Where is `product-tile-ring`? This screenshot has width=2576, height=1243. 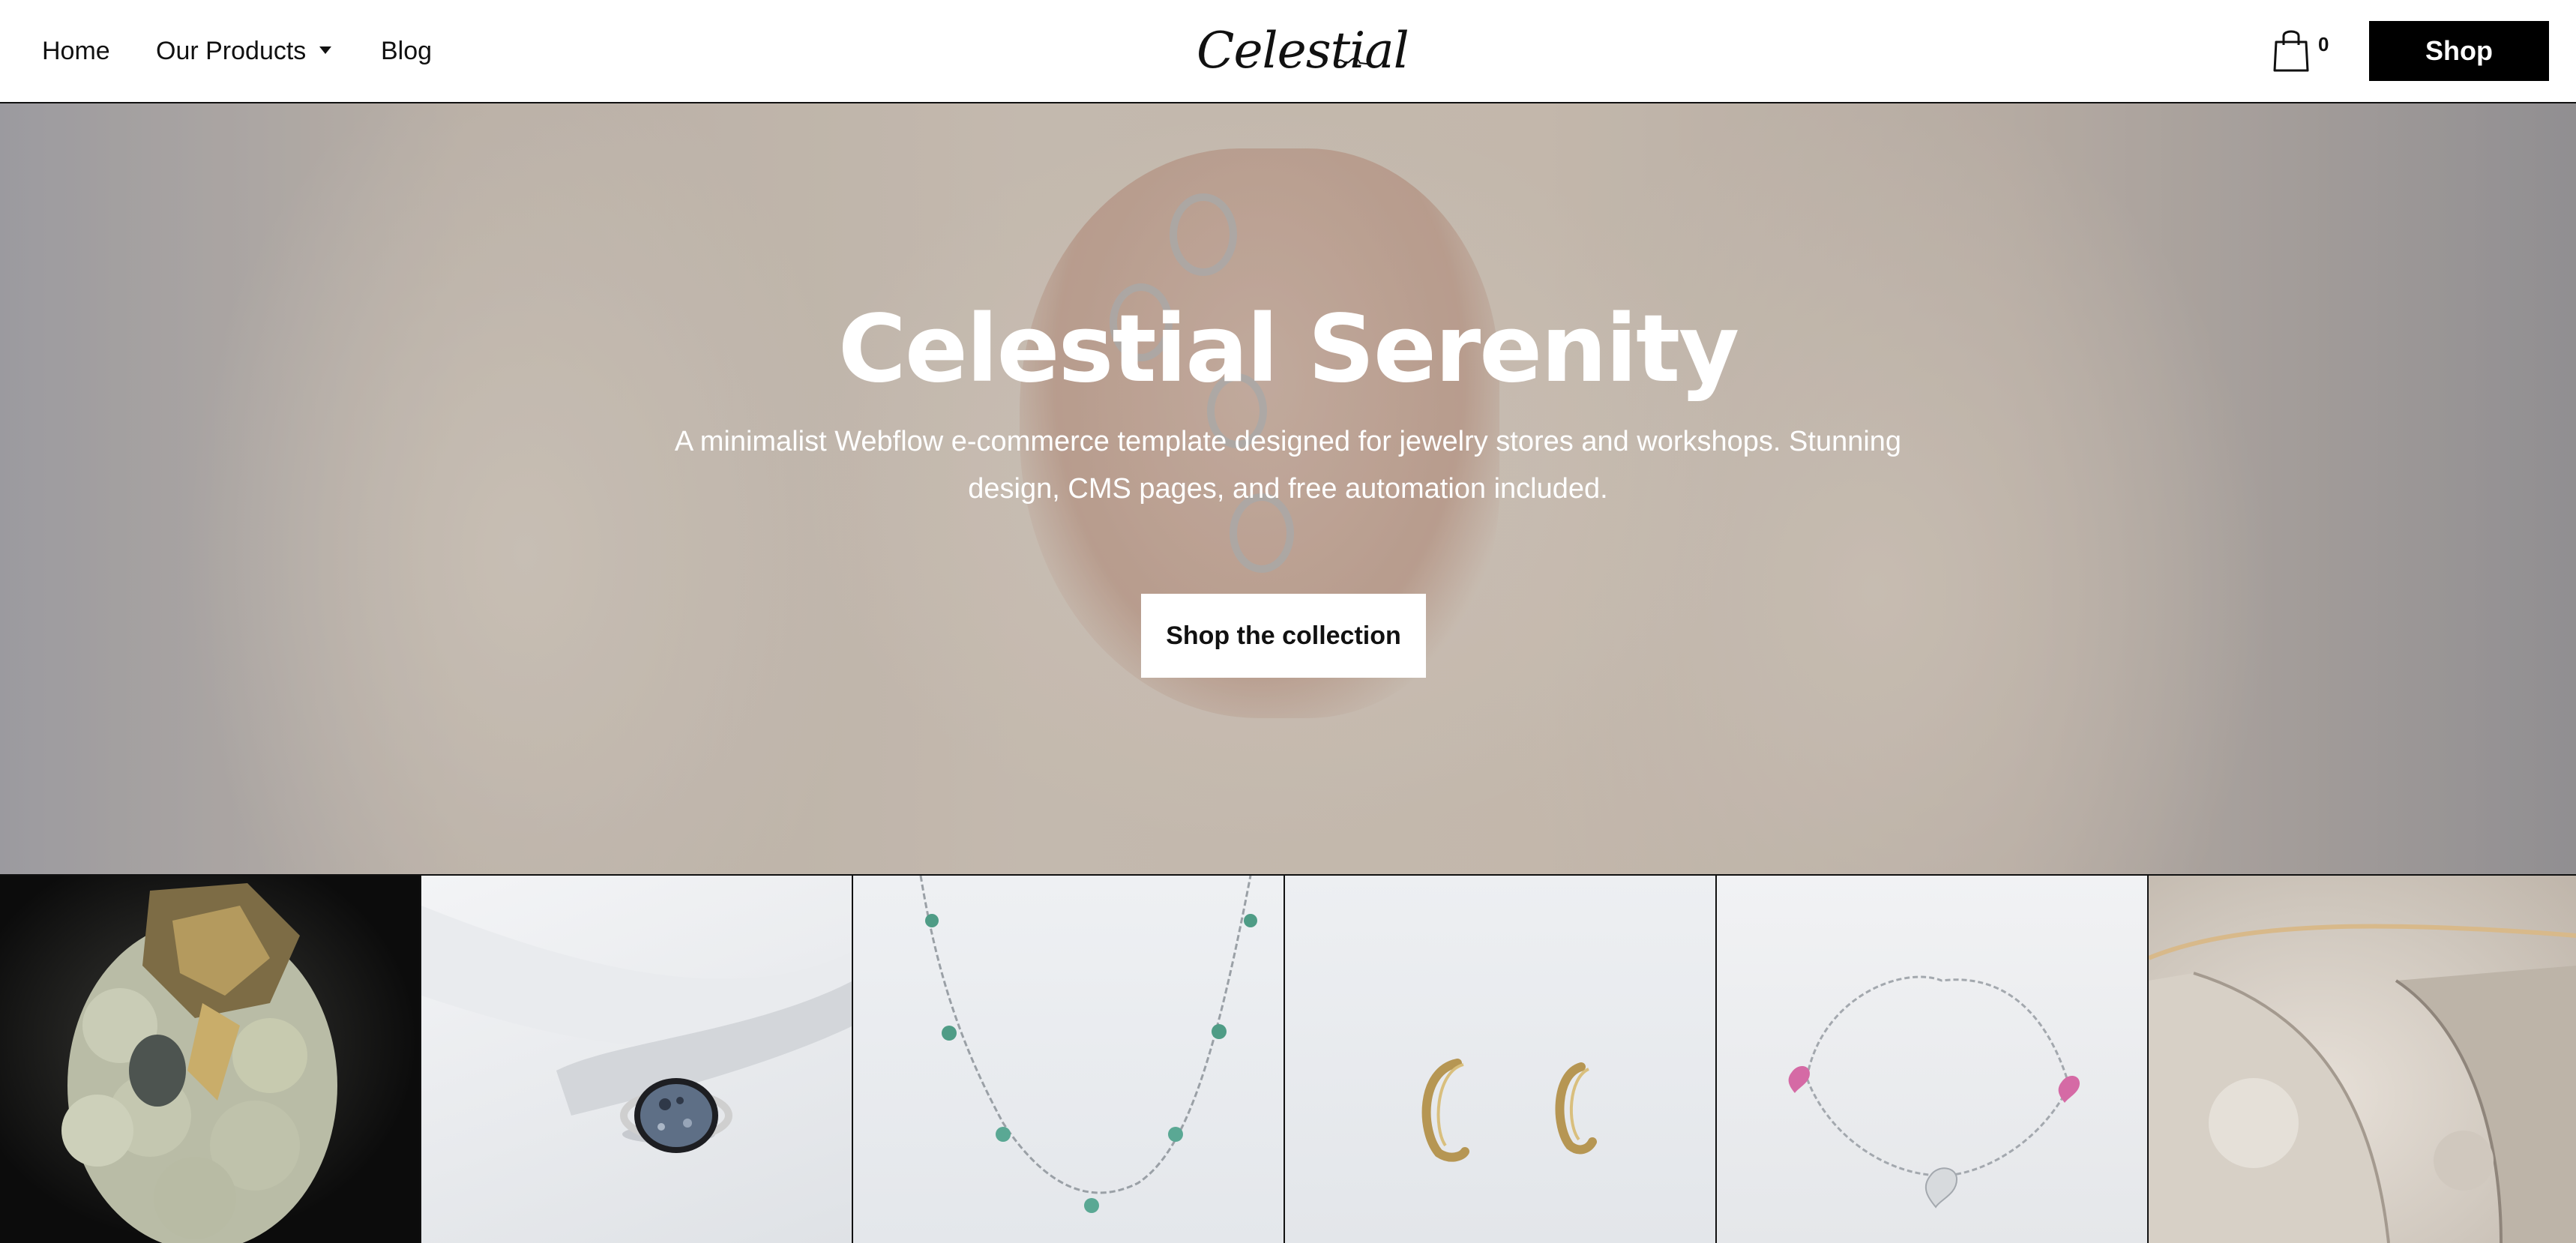 product-tile-ring is located at coordinates (637, 1060).